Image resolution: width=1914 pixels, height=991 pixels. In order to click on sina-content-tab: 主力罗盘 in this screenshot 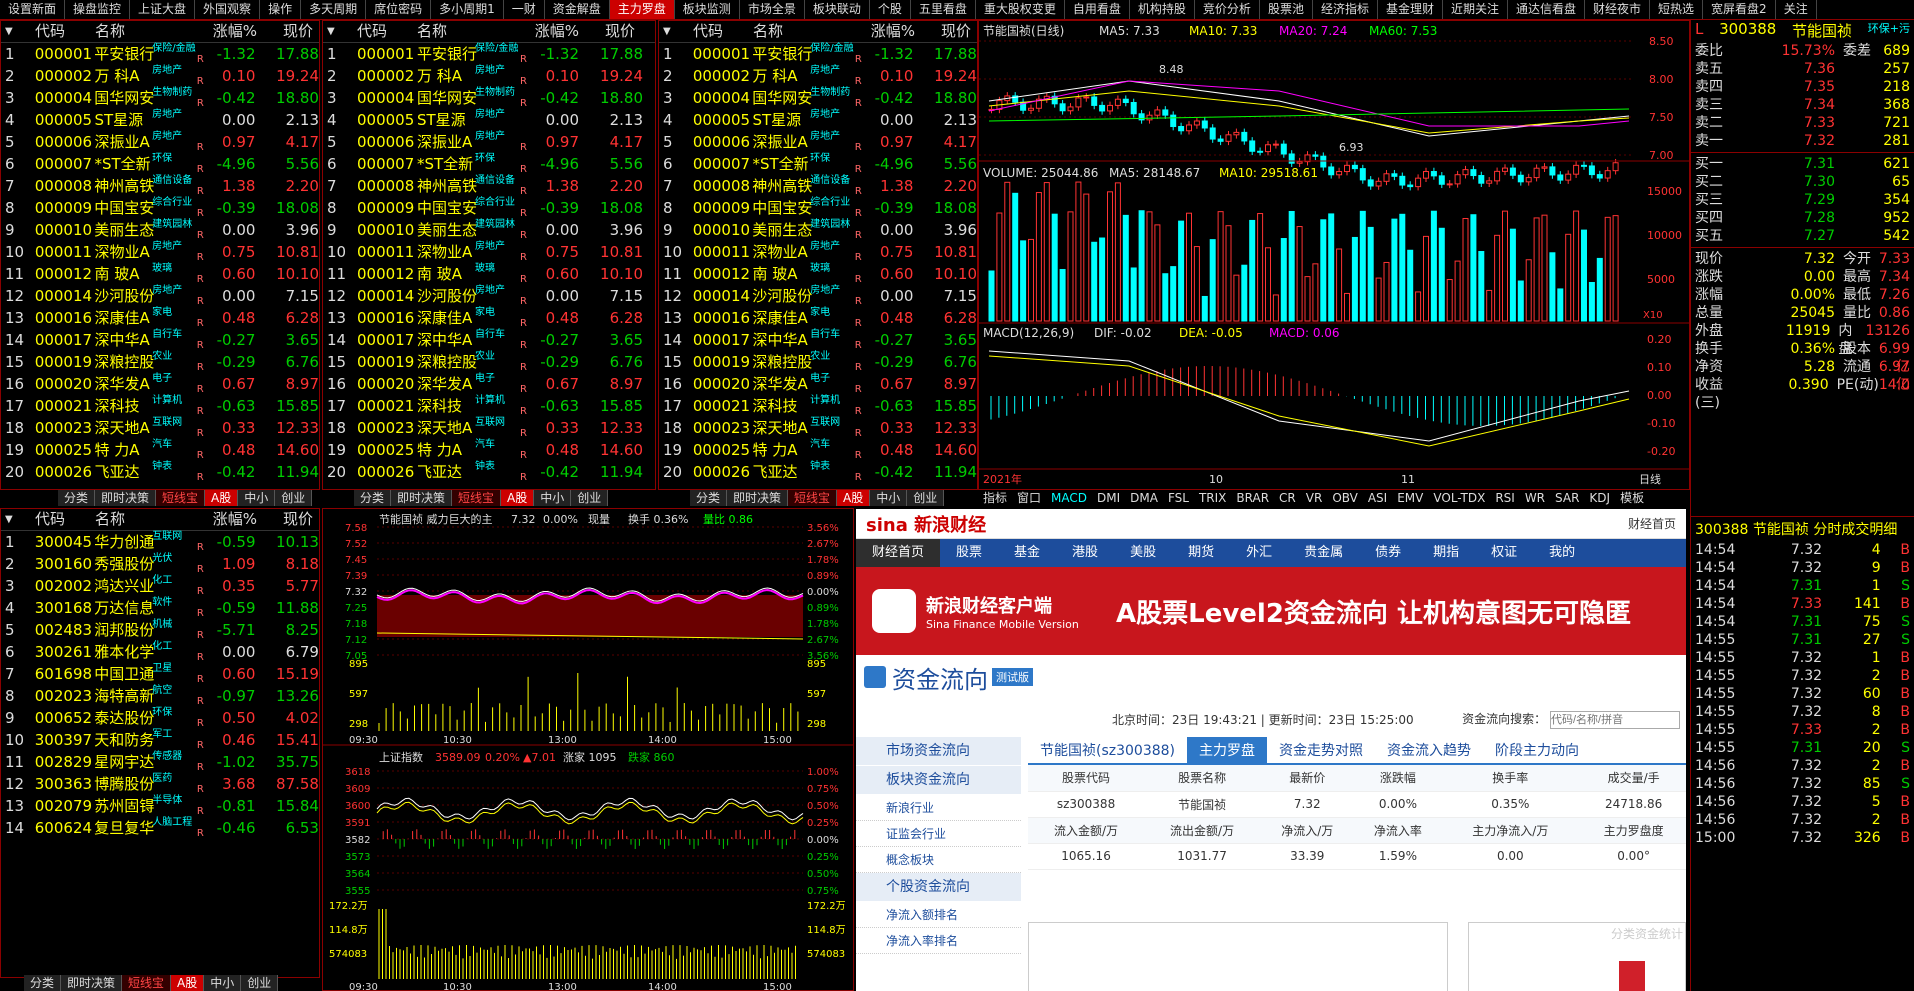, I will do `click(1227, 750)`.